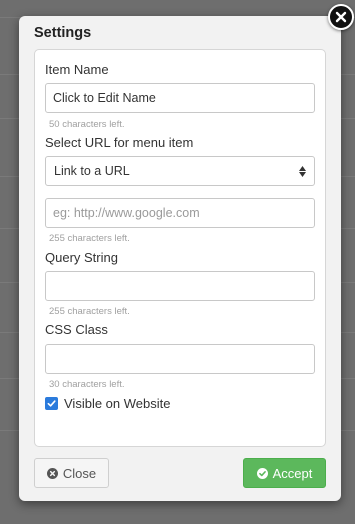 The image size is (355, 524). Describe the element at coordinates (79, 473) in the screenshot. I see `close-button-label: Close` at that location.